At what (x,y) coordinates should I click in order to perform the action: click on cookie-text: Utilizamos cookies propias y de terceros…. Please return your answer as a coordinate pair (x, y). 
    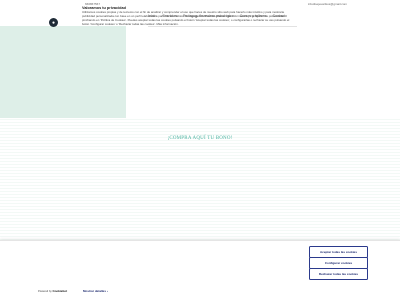
    Looking at the image, I should click on (186, 18).